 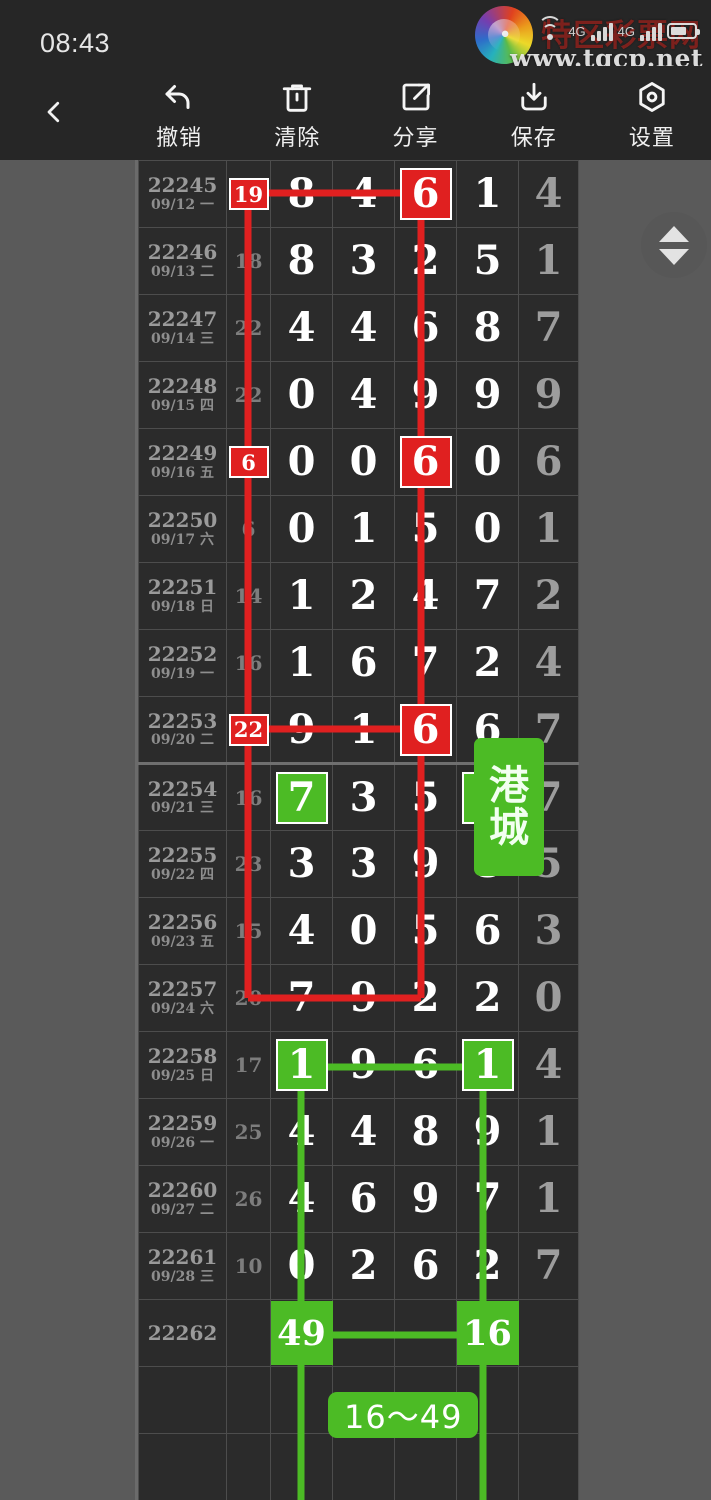 What do you see at coordinates (248, 1065) in the screenshot?
I see `row-sum-cell: 17` at bounding box center [248, 1065].